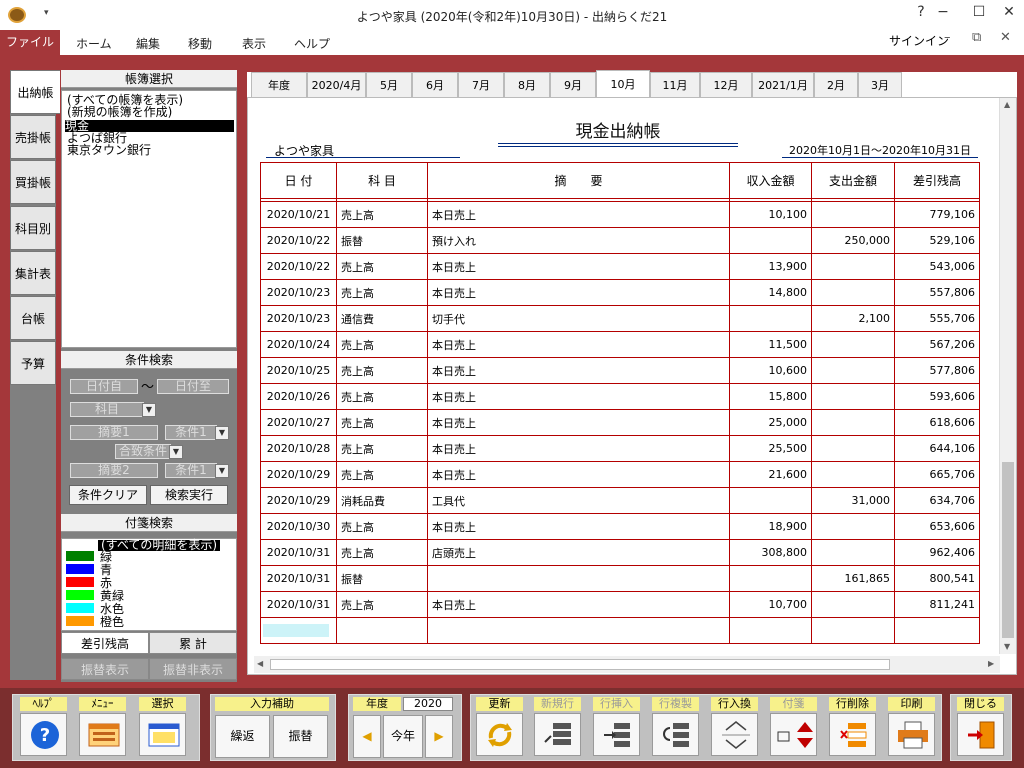 Image resolution: width=1024 pixels, height=768 pixels. Describe the element at coordinates (108, 495) in the screenshot. I see `clear-conditions-button: 条件クリア` at that location.